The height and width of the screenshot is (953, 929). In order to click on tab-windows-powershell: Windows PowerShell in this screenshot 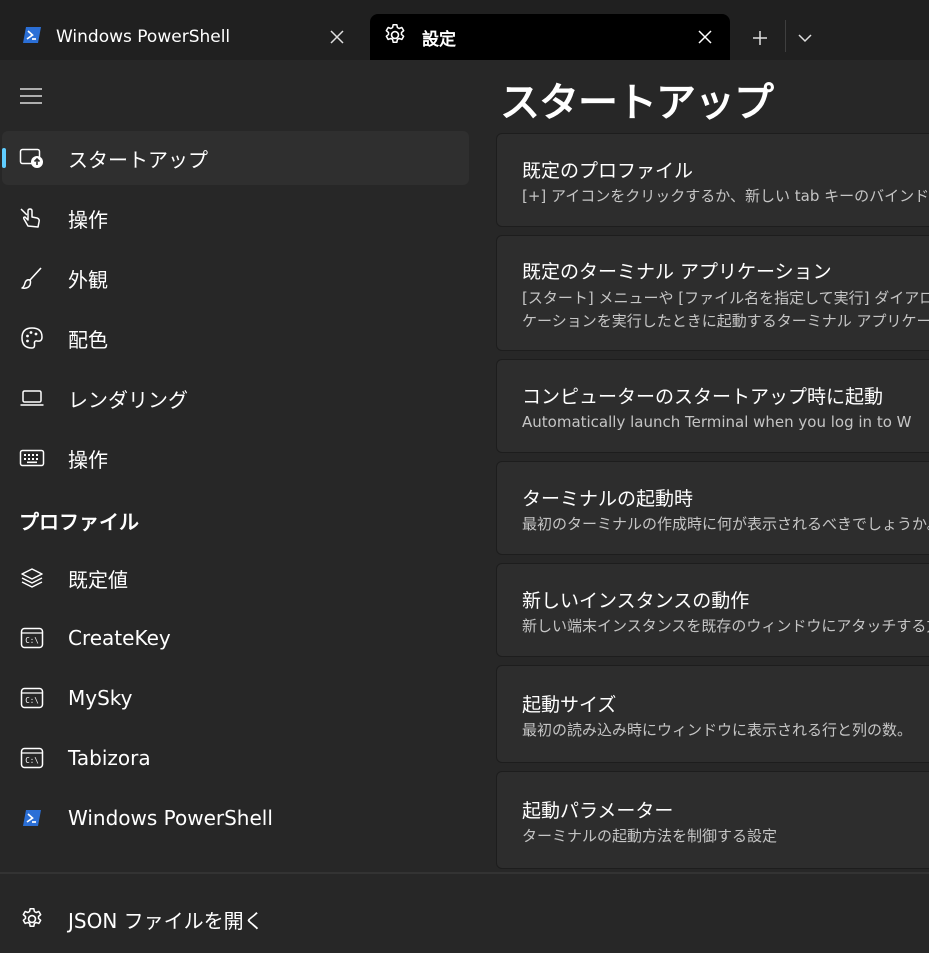, I will do `click(185, 37)`.